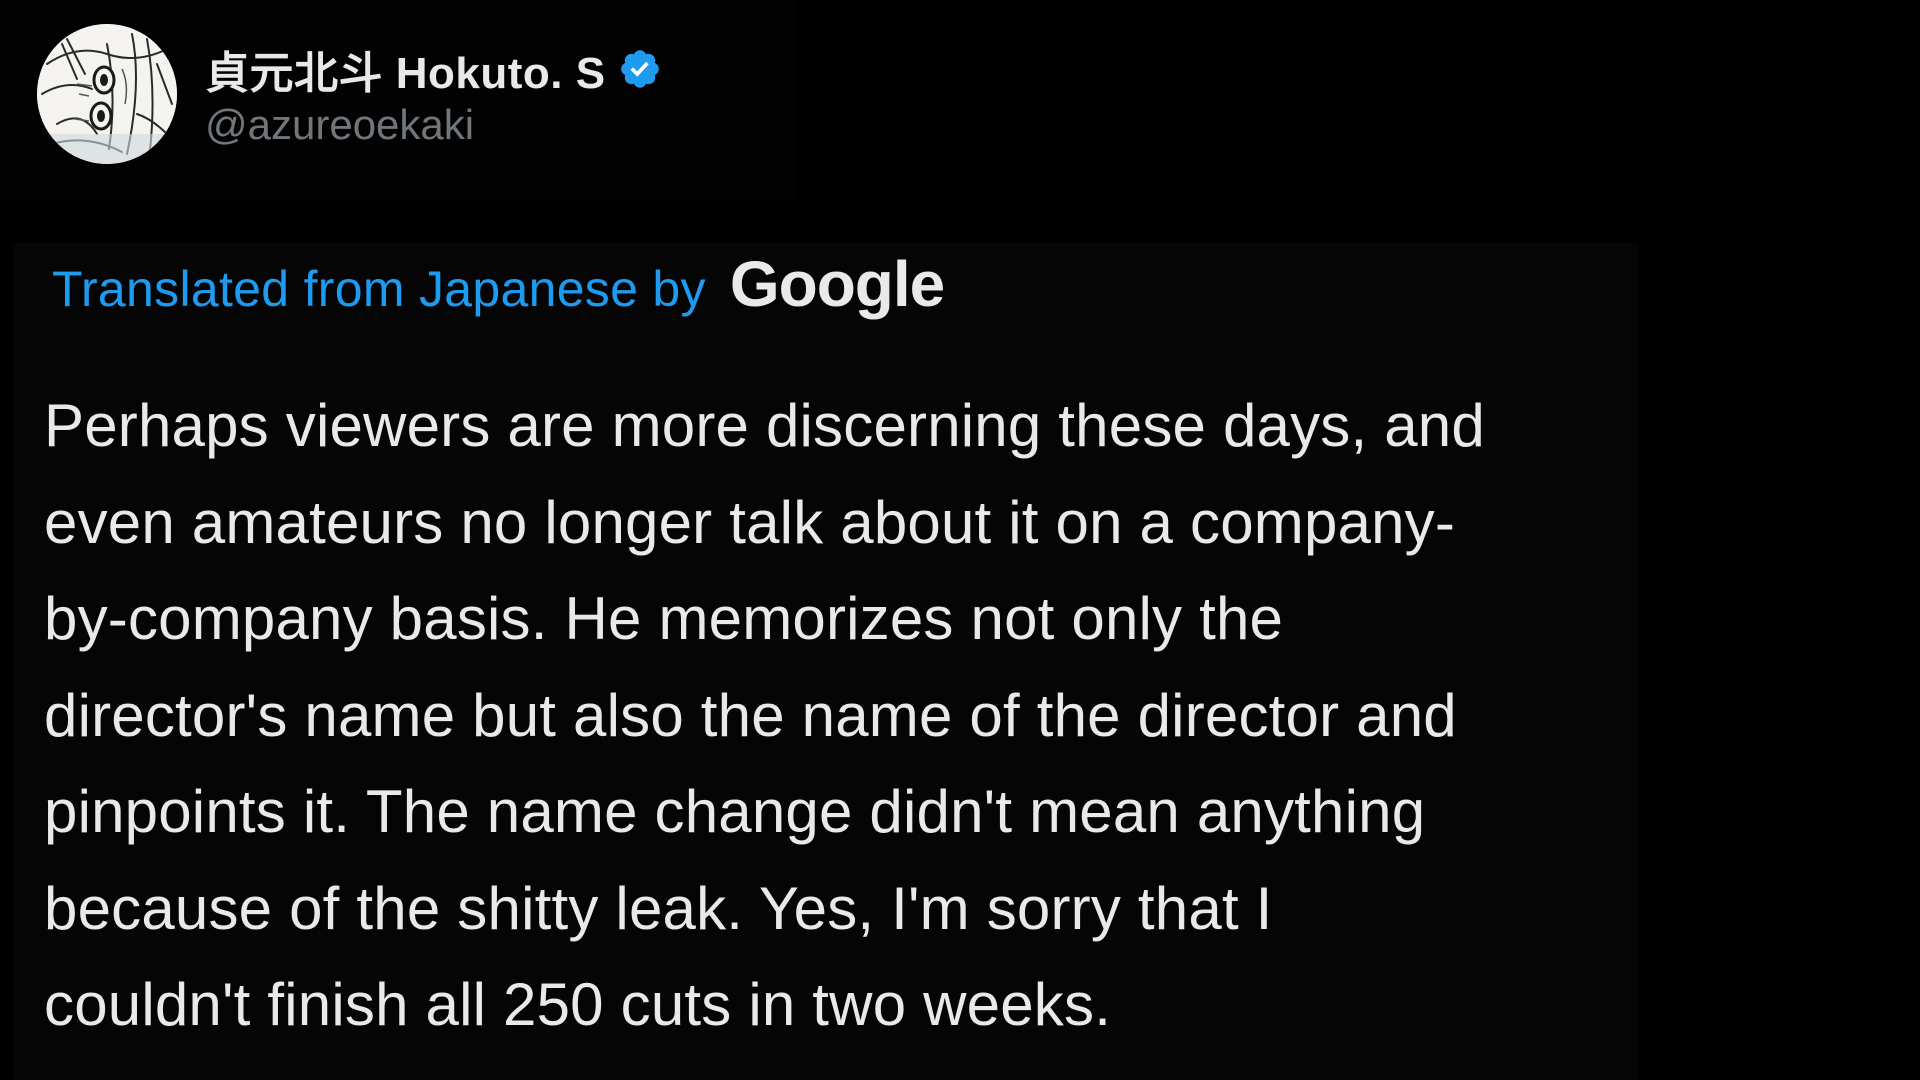 This screenshot has height=1080, width=1920. I want to click on display-name-row: 貞元北斗 Hokuto. S, so click(433, 69).